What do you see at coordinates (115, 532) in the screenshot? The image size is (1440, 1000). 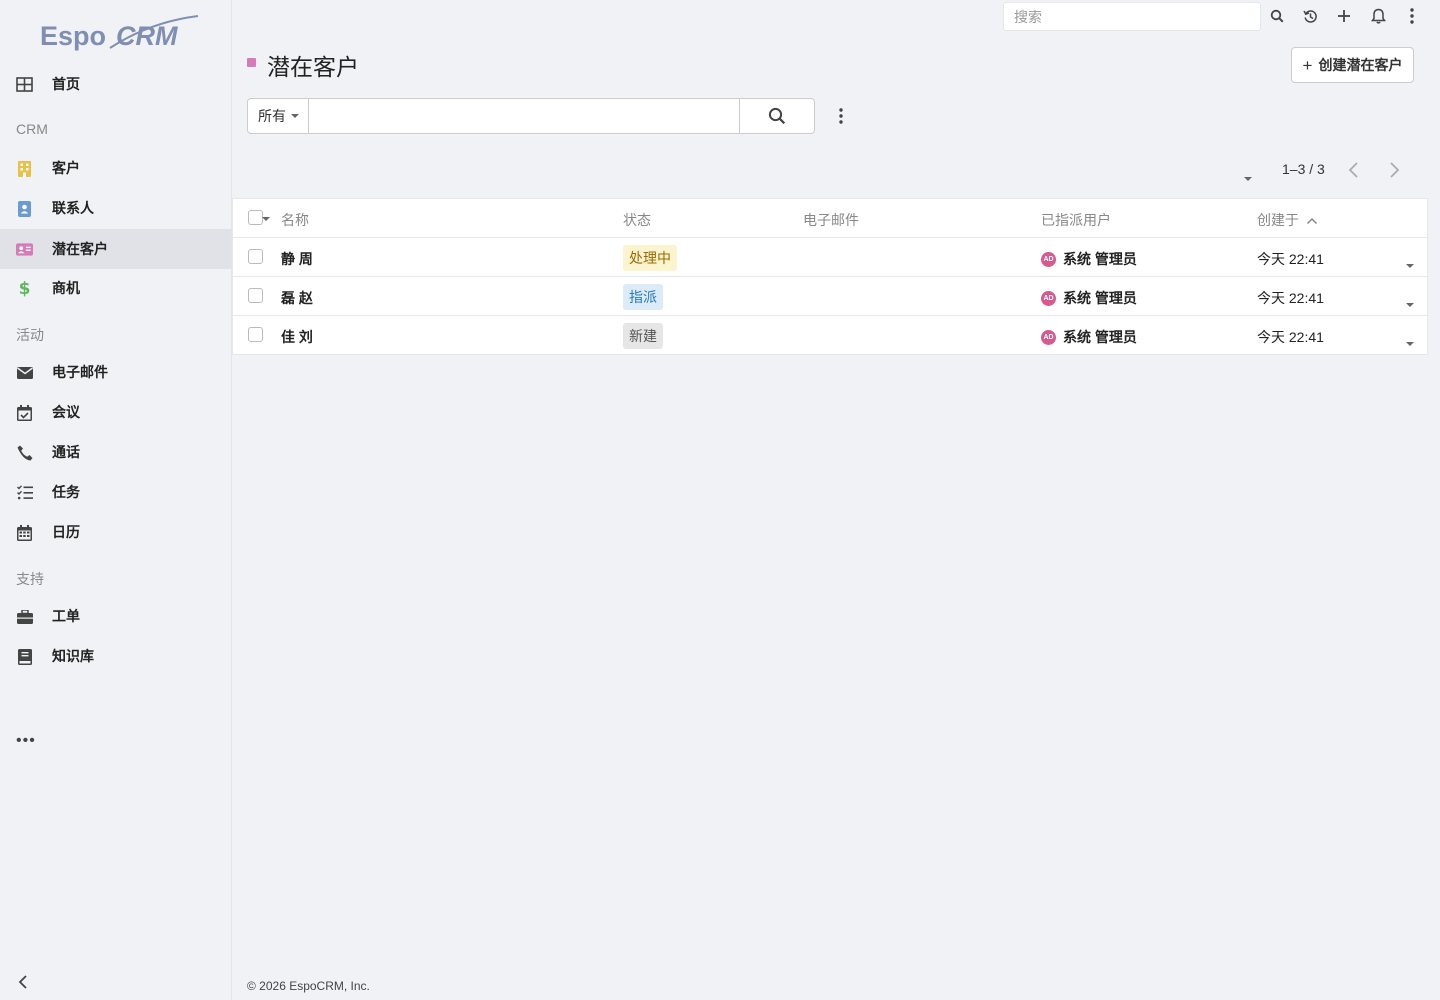 I see `sidebar-item-calendar: 日历` at bounding box center [115, 532].